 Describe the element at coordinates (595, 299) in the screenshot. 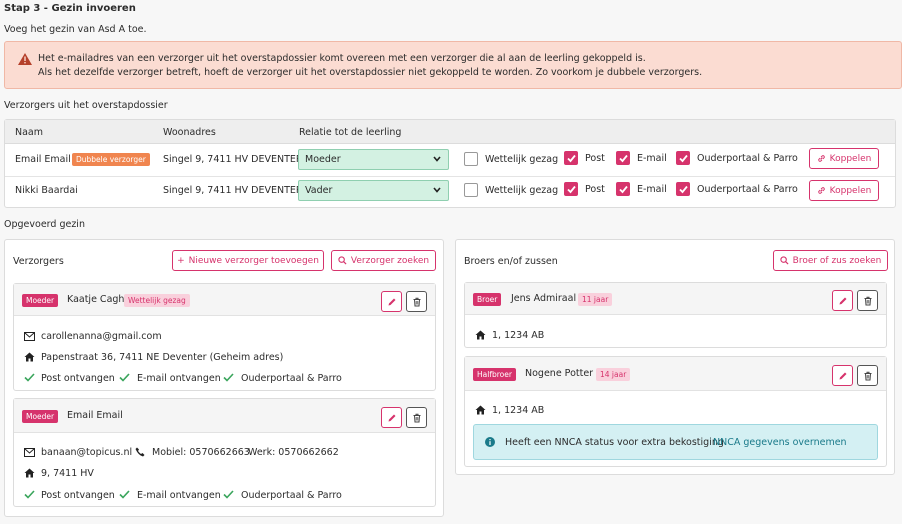

I see `age-badge: 11 jaar` at that location.